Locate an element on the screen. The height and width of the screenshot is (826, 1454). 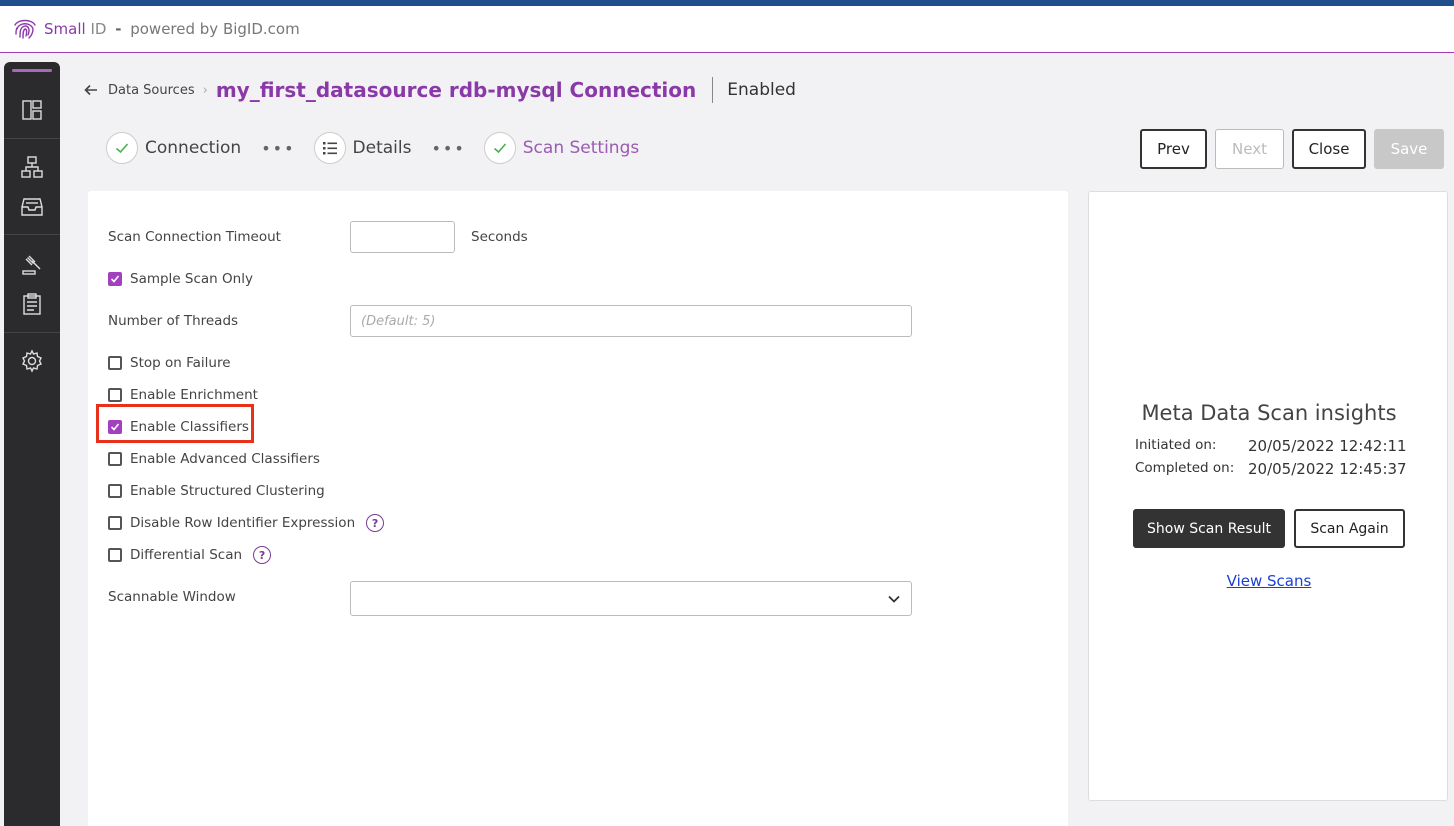
initiated-value: 20/05/2022 12:42:11 is located at coordinates (1327, 446).